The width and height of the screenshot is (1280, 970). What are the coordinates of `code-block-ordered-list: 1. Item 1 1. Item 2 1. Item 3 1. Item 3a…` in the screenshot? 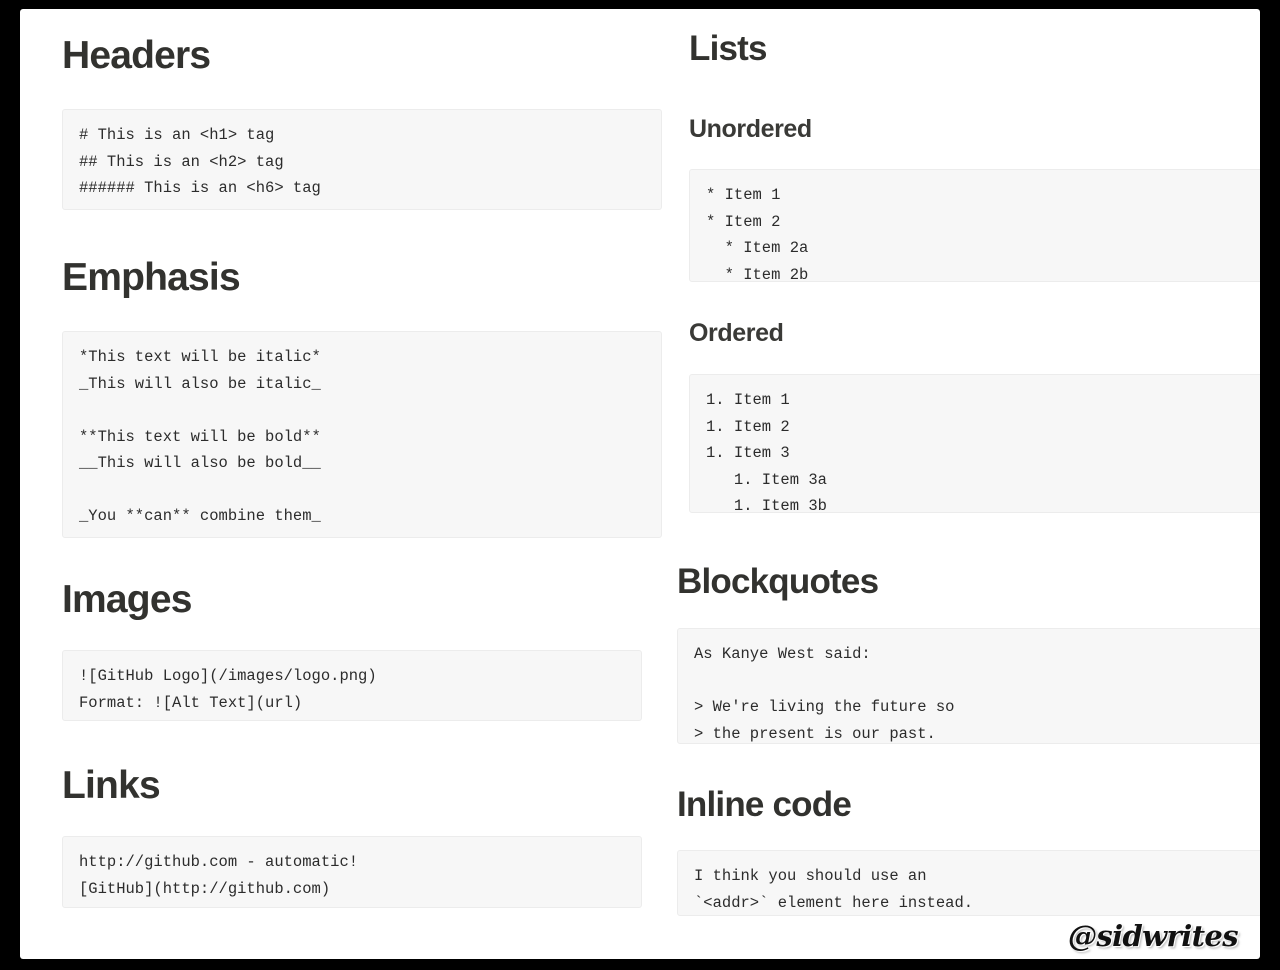 It's located at (974, 443).